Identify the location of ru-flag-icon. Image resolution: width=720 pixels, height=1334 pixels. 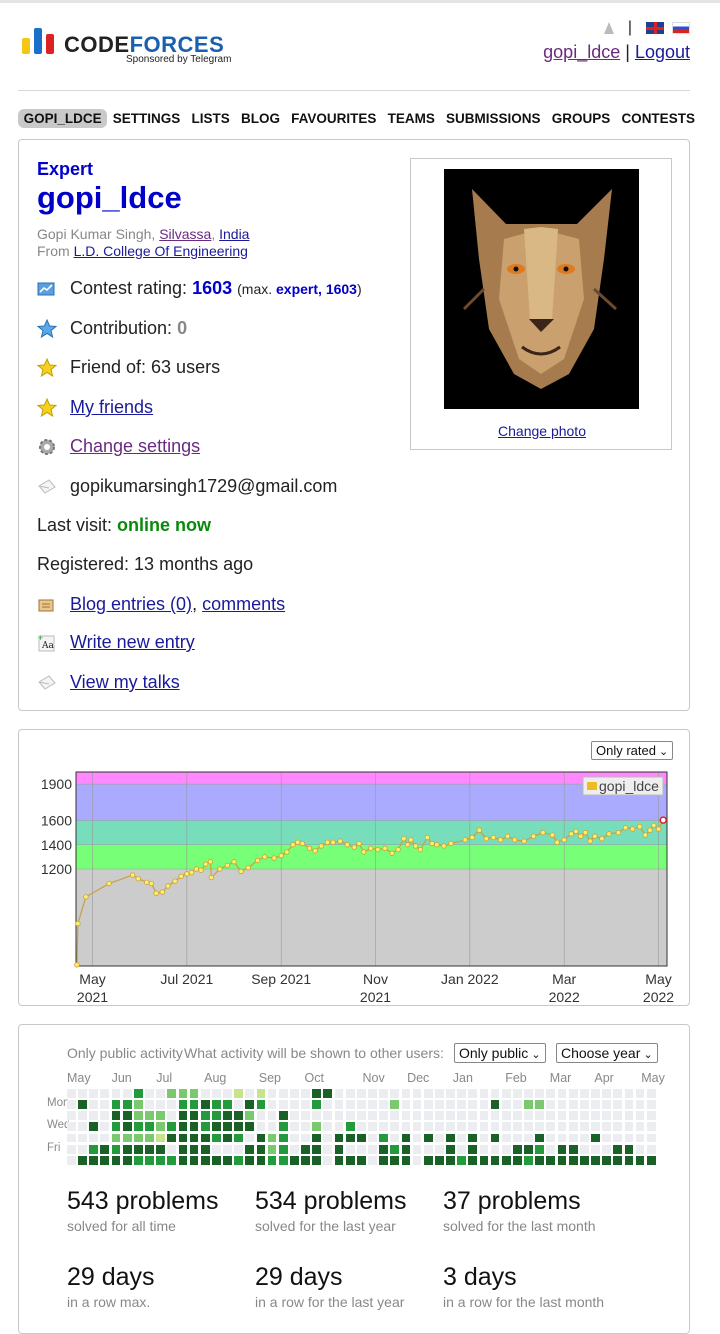
(681, 28).